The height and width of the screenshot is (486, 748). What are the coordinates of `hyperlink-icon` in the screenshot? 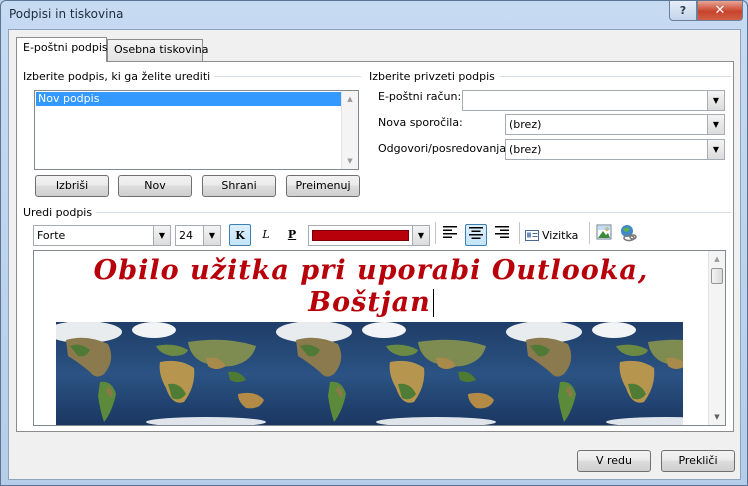 It's located at (629, 233).